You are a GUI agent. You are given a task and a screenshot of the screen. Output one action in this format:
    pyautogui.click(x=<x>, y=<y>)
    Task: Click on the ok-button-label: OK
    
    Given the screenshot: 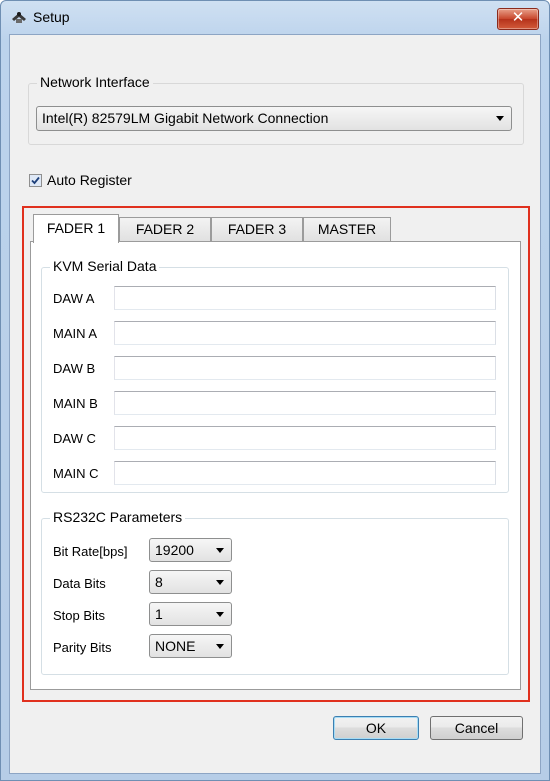 What is the action you would take?
    pyautogui.click(x=376, y=728)
    